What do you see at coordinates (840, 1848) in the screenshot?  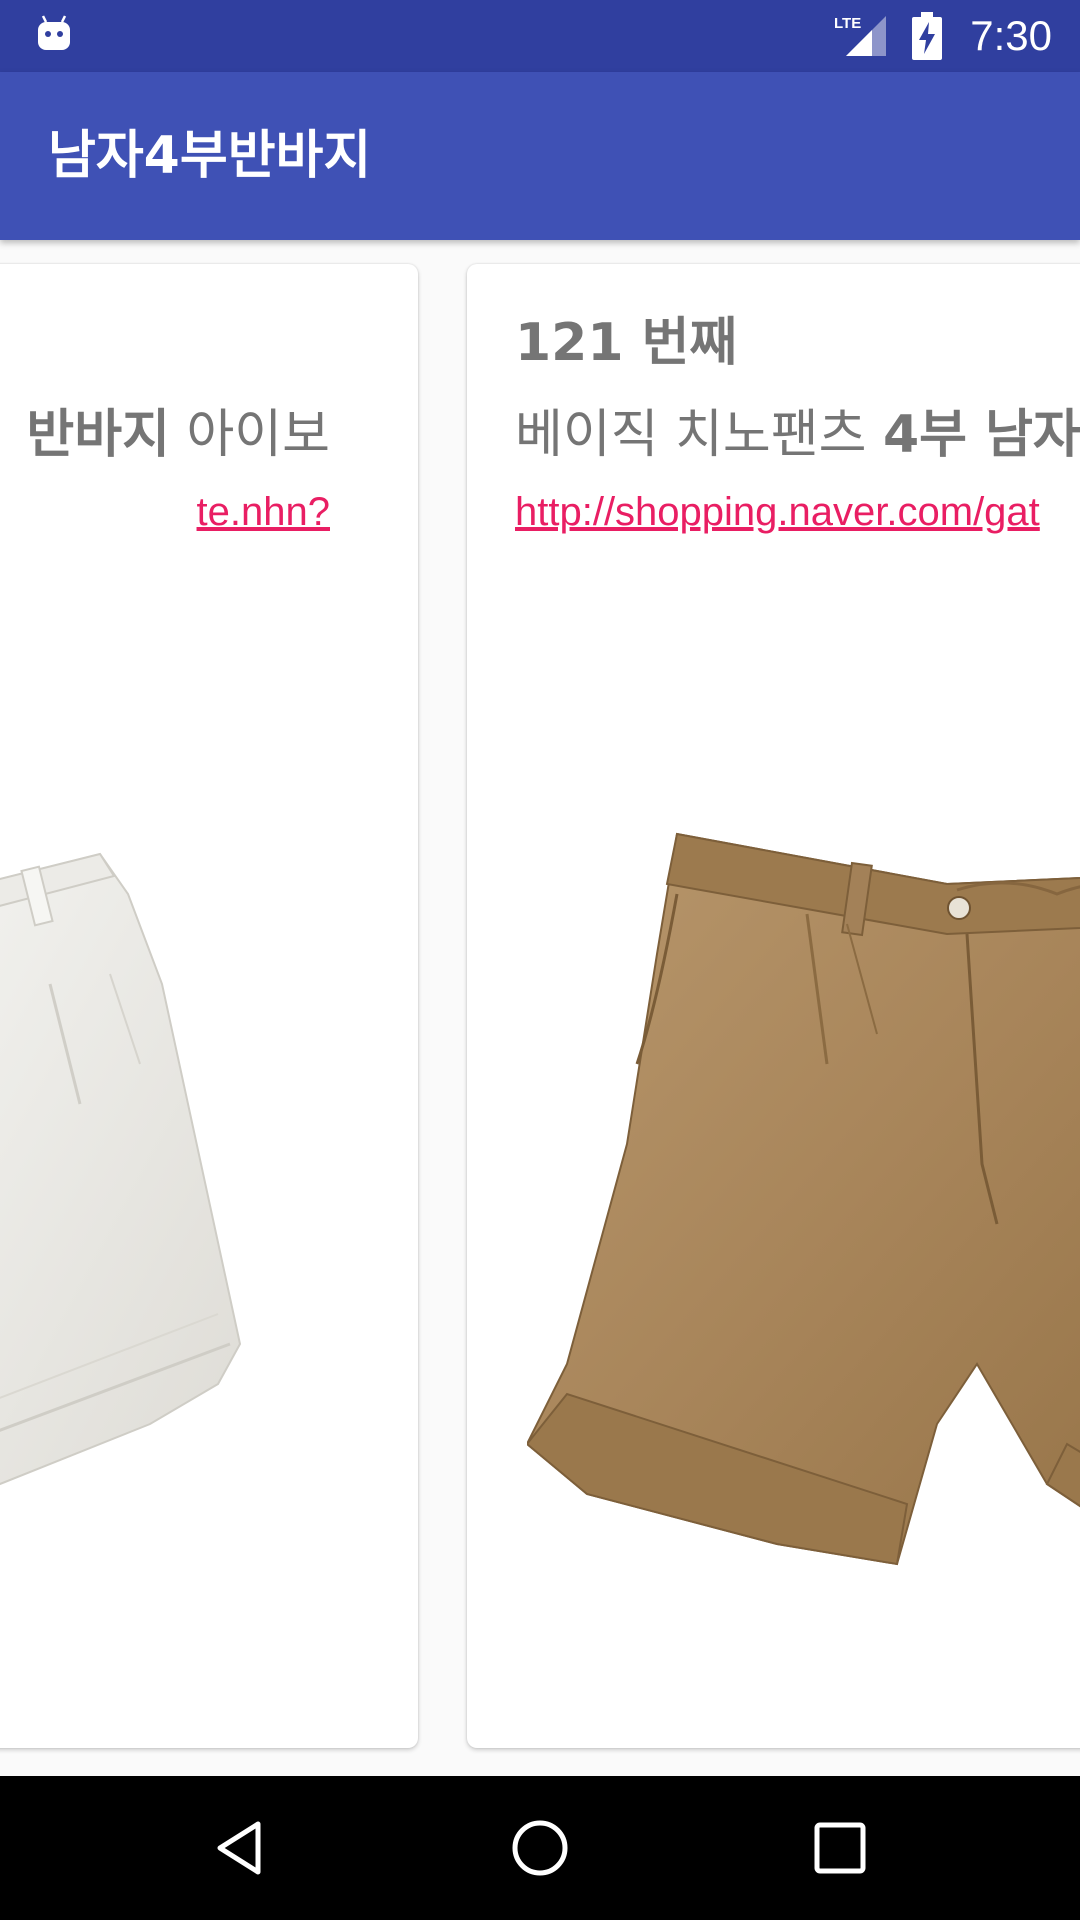 I see `recents-icon` at bounding box center [840, 1848].